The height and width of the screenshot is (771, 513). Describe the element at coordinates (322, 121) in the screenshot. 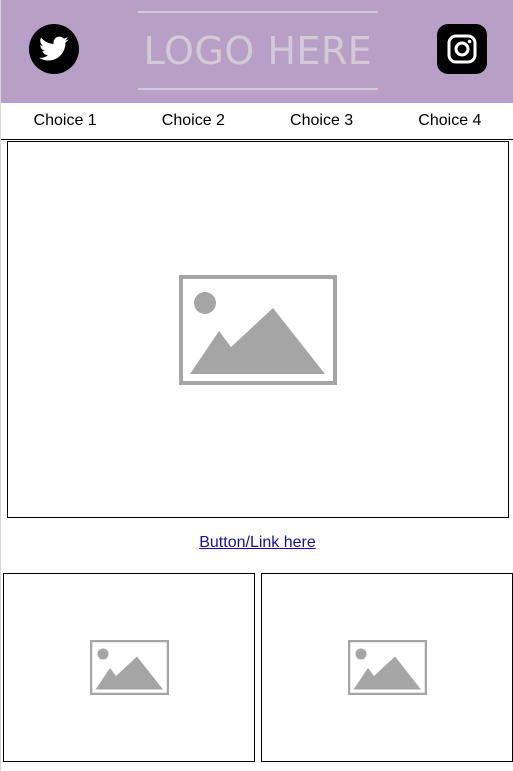

I see `nav-item-choice-3: Choice 3` at that location.